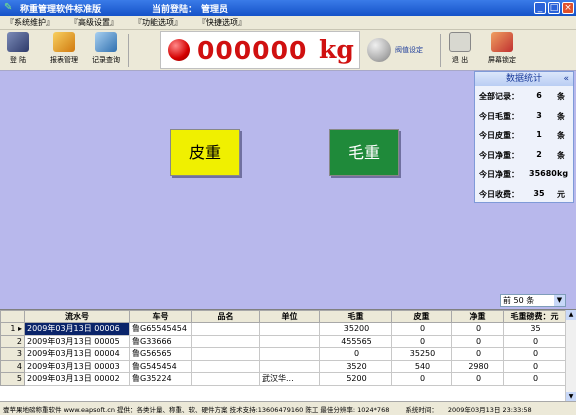 This screenshot has width=576, height=415. What do you see at coordinates (18, 50) in the screenshot?
I see `login-button: 登 陆` at bounding box center [18, 50].